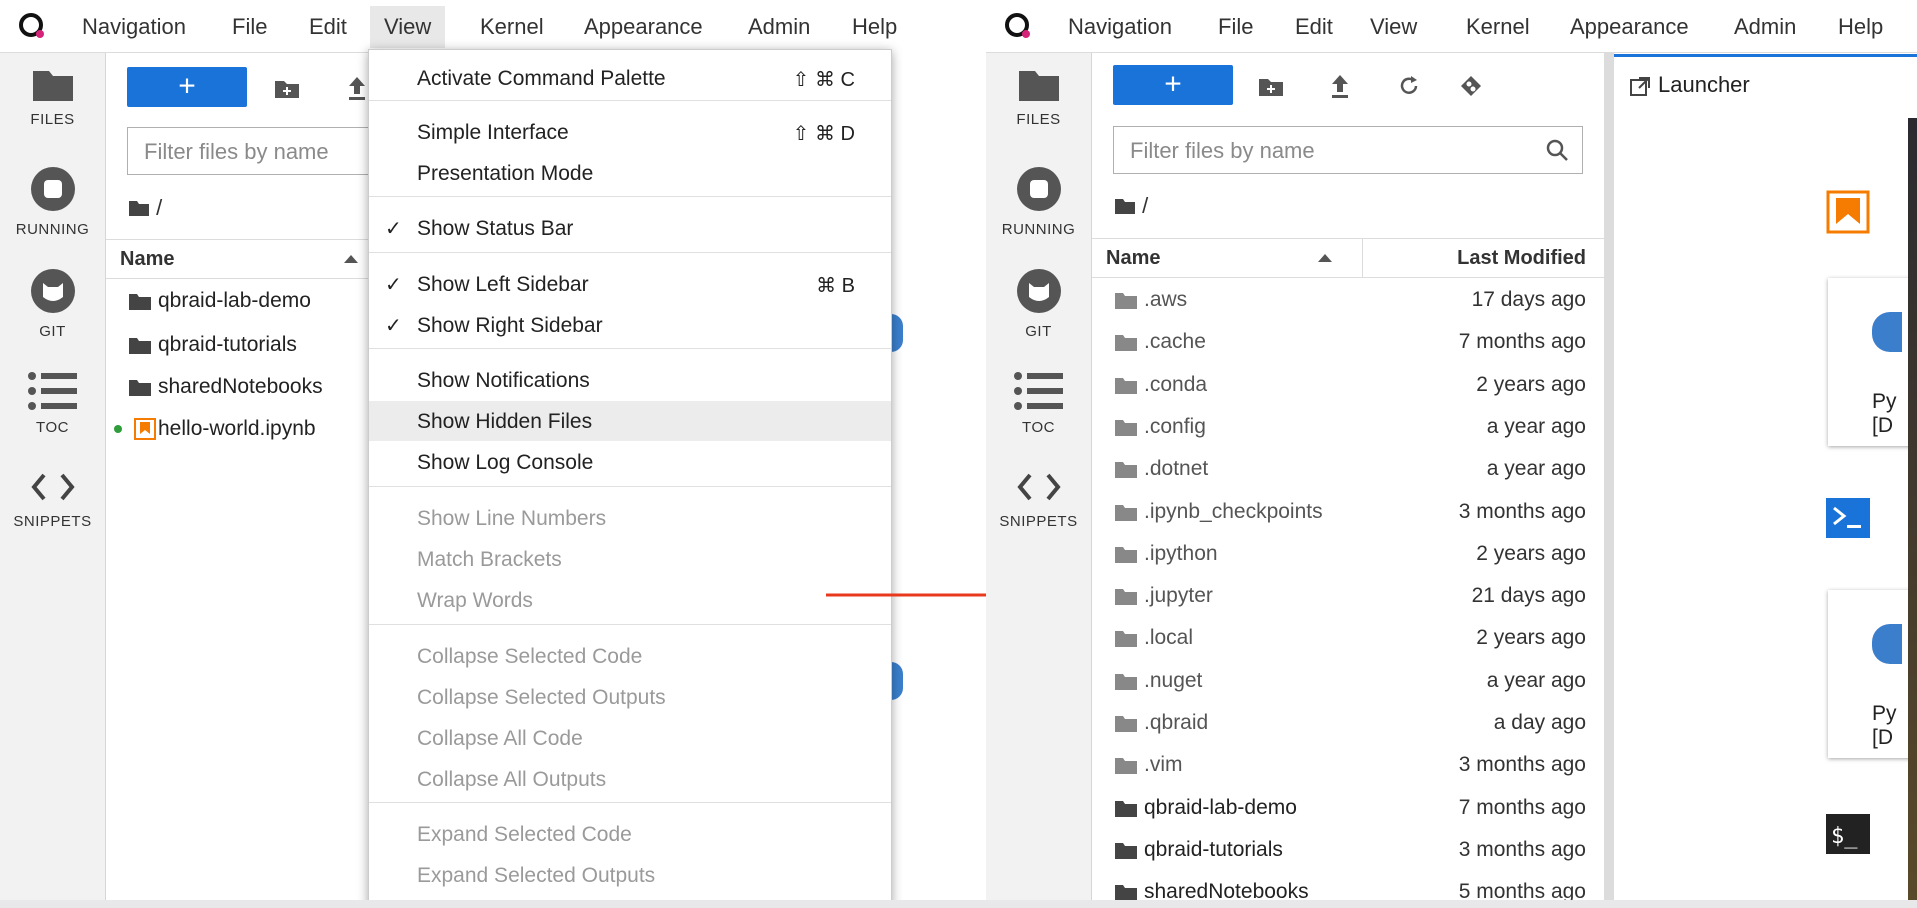 Image resolution: width=1917 pixels, height=908 pixels. Describe the element at coordinates (1348, 385) in the screenshot. I see `file-row: .conda 2 years ago` at that location.